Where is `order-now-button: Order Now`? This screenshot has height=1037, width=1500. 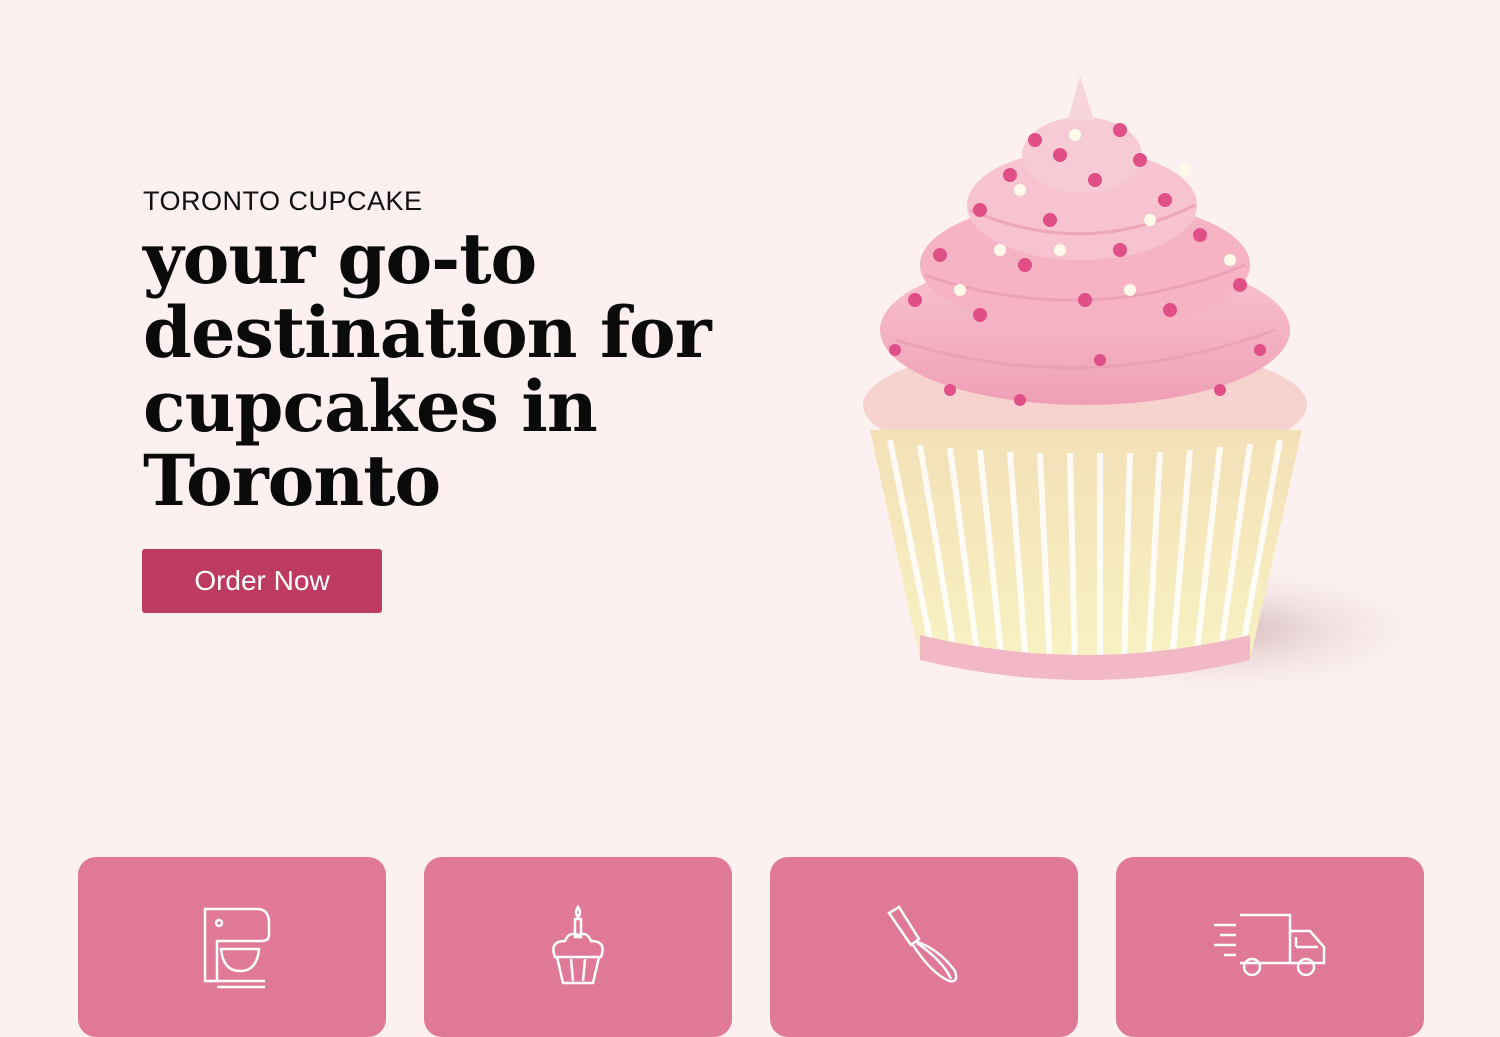 order-now-button: Order Now is located at coordinates (262, 581).